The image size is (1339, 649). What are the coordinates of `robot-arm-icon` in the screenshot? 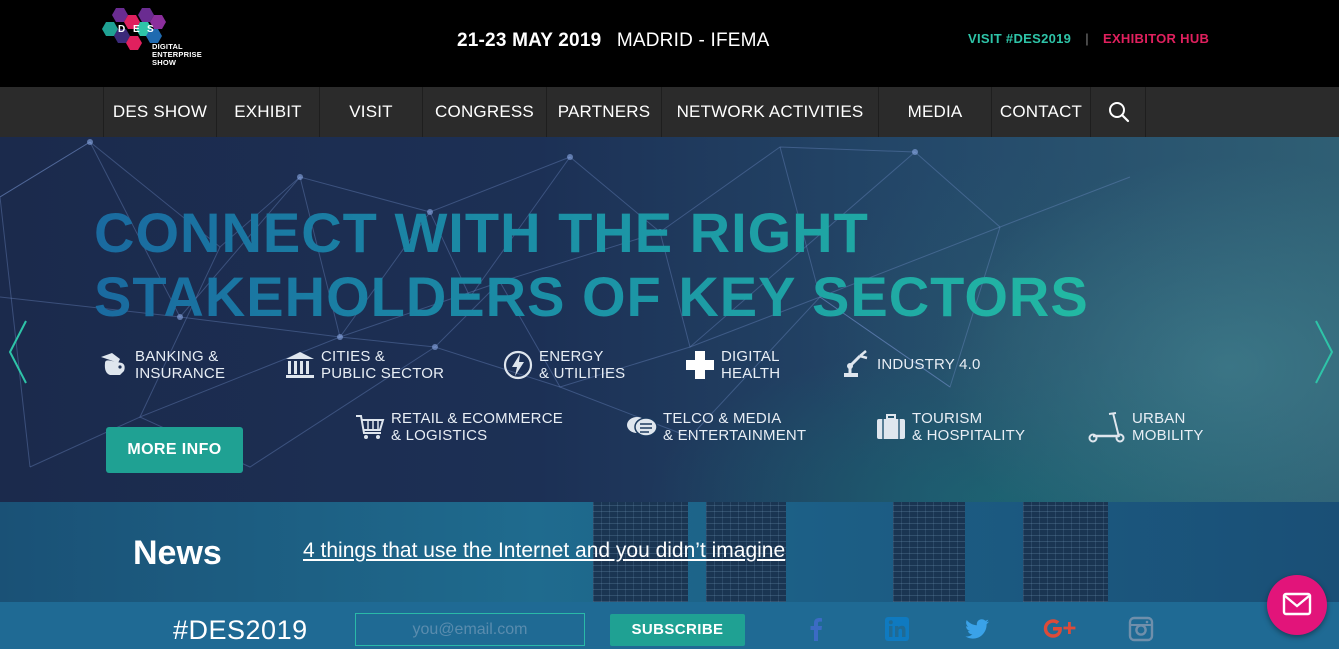 It's located at (856, 363).